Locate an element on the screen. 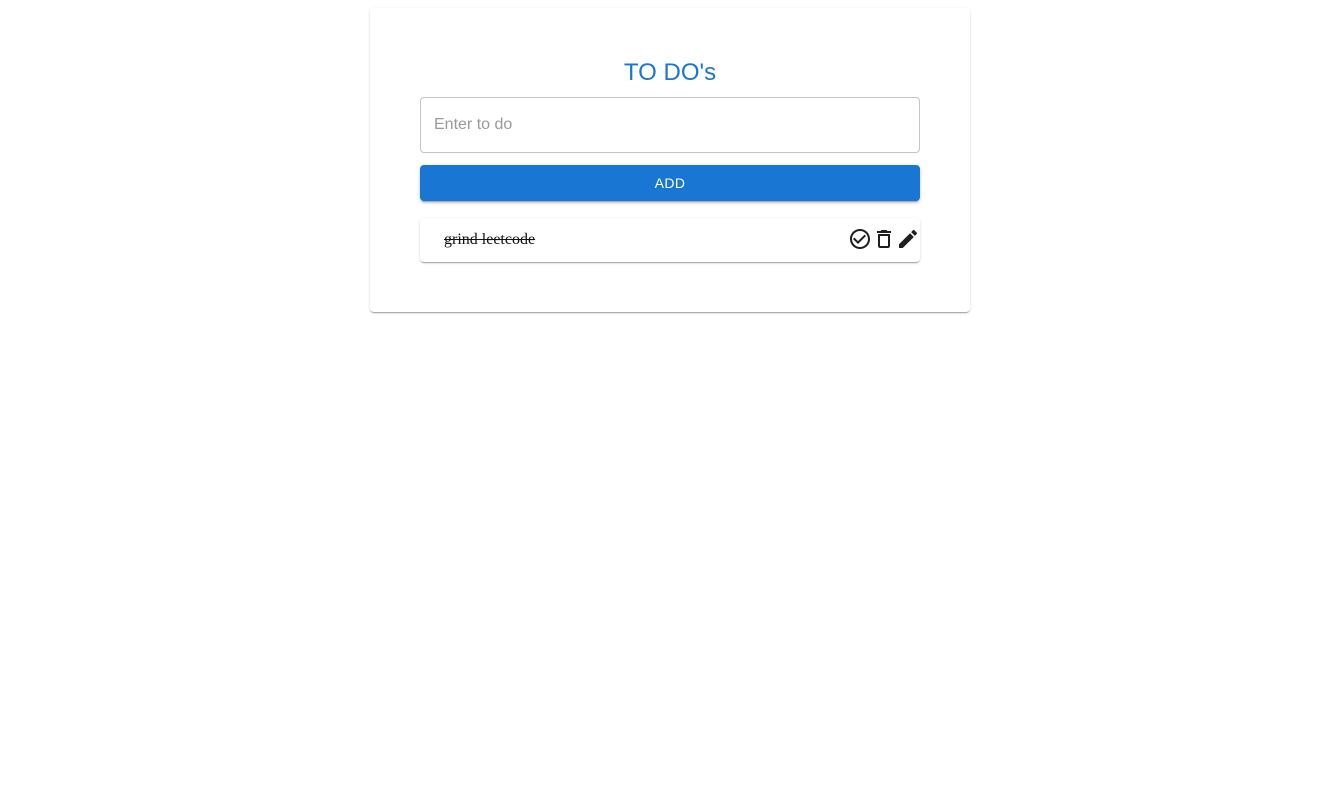 The height and width of the screenshot is (792, 1338). trash-icon is located at coordinates (884, 239).